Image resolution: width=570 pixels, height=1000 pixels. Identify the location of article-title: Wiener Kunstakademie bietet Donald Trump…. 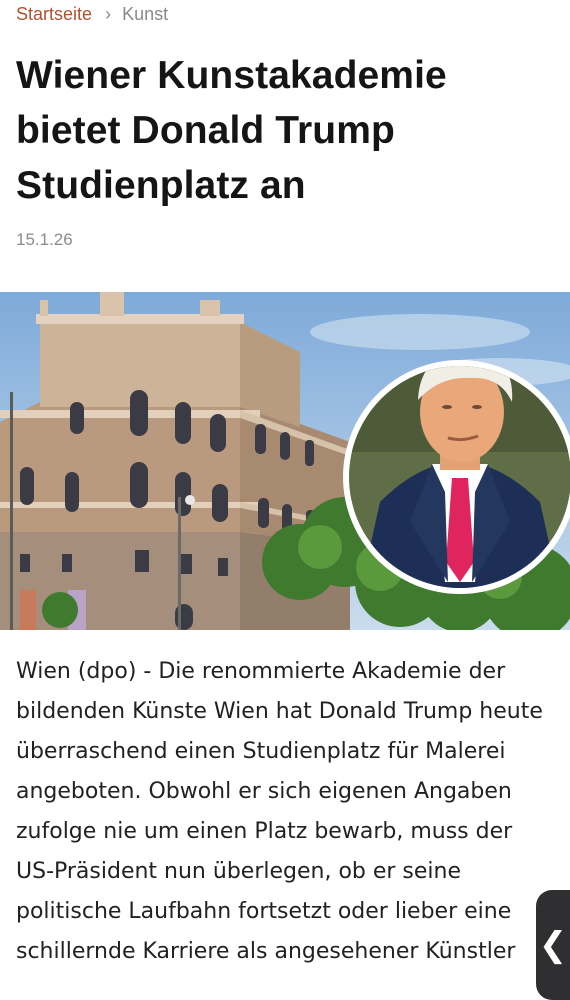
(231, 130).